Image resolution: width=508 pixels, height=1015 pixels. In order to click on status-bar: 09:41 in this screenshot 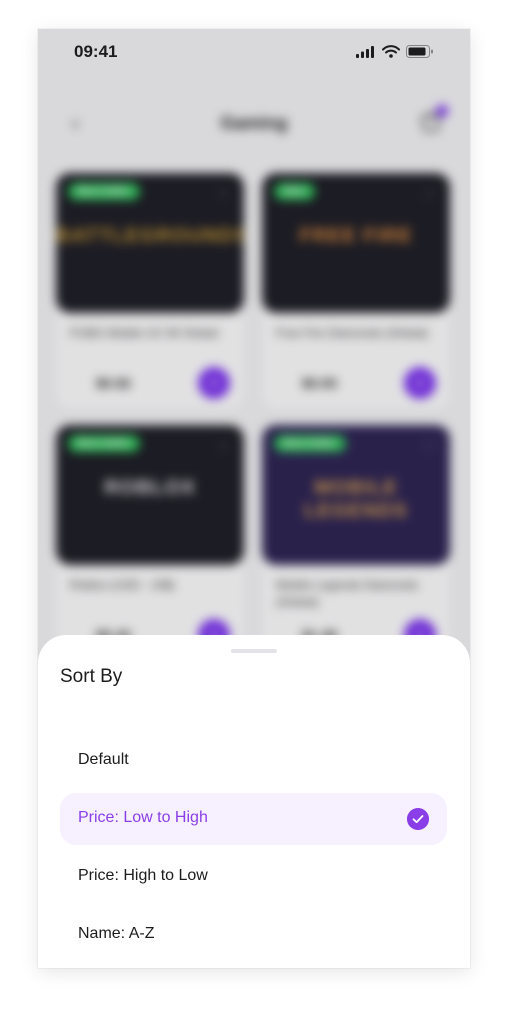, I will do `click(254, 53)`.